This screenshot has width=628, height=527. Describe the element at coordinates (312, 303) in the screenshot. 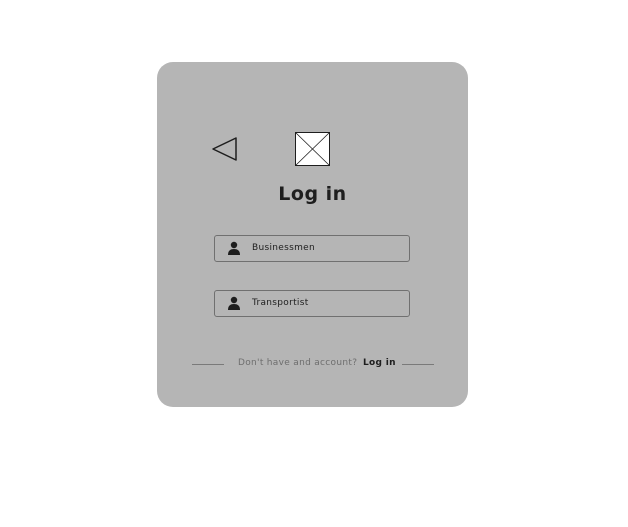

I see `transportist-button: Transportist` at that location.